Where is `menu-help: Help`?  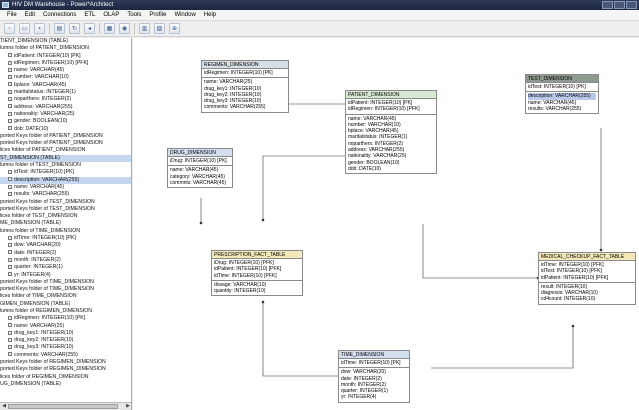
menu-help: Help is located at coordinates (210, 15).